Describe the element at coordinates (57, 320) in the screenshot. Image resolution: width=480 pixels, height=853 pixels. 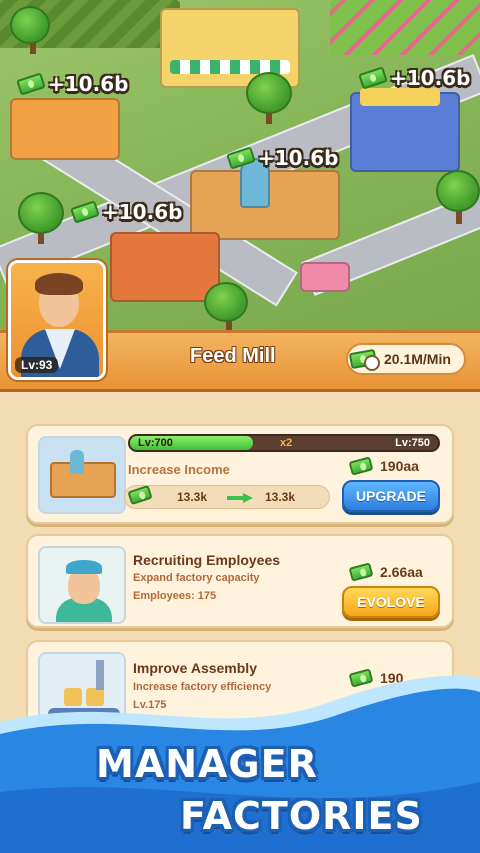
I see `manager-avatar: Lv:93` at that location.